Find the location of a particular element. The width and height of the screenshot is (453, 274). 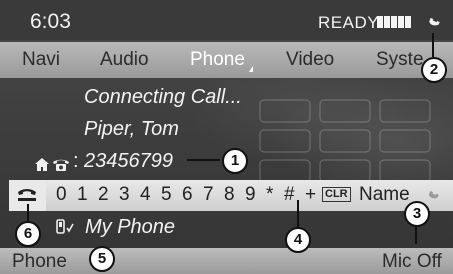

phone-number: 23456799 is located at coordinates (128, 161).